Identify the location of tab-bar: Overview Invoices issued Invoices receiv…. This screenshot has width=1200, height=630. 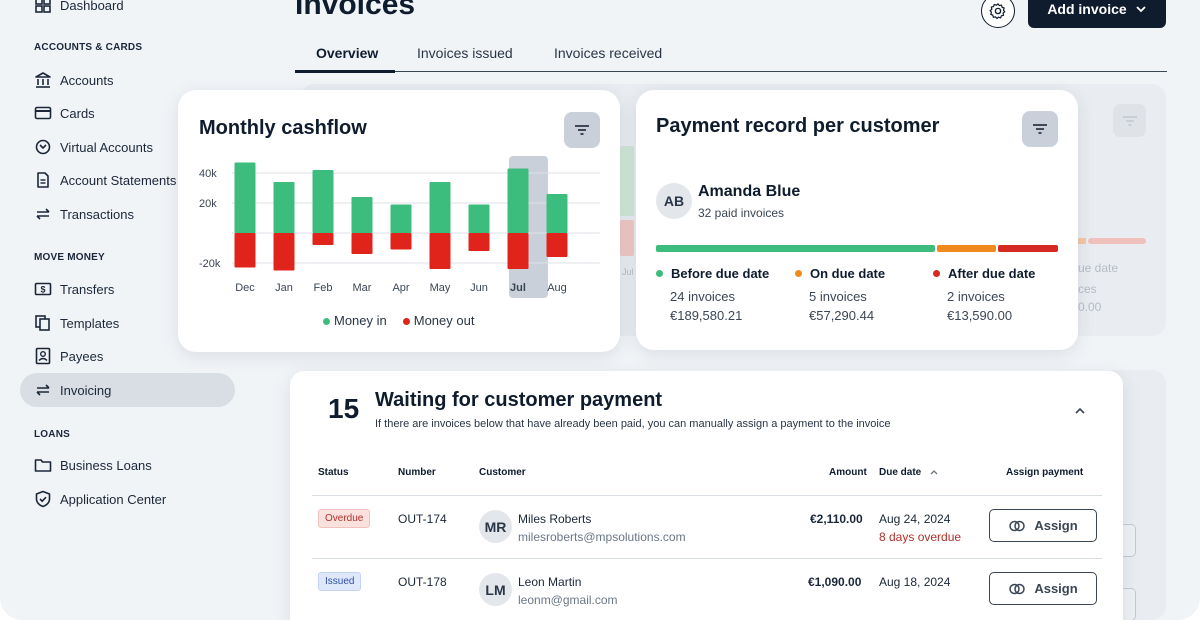
(731, 56).